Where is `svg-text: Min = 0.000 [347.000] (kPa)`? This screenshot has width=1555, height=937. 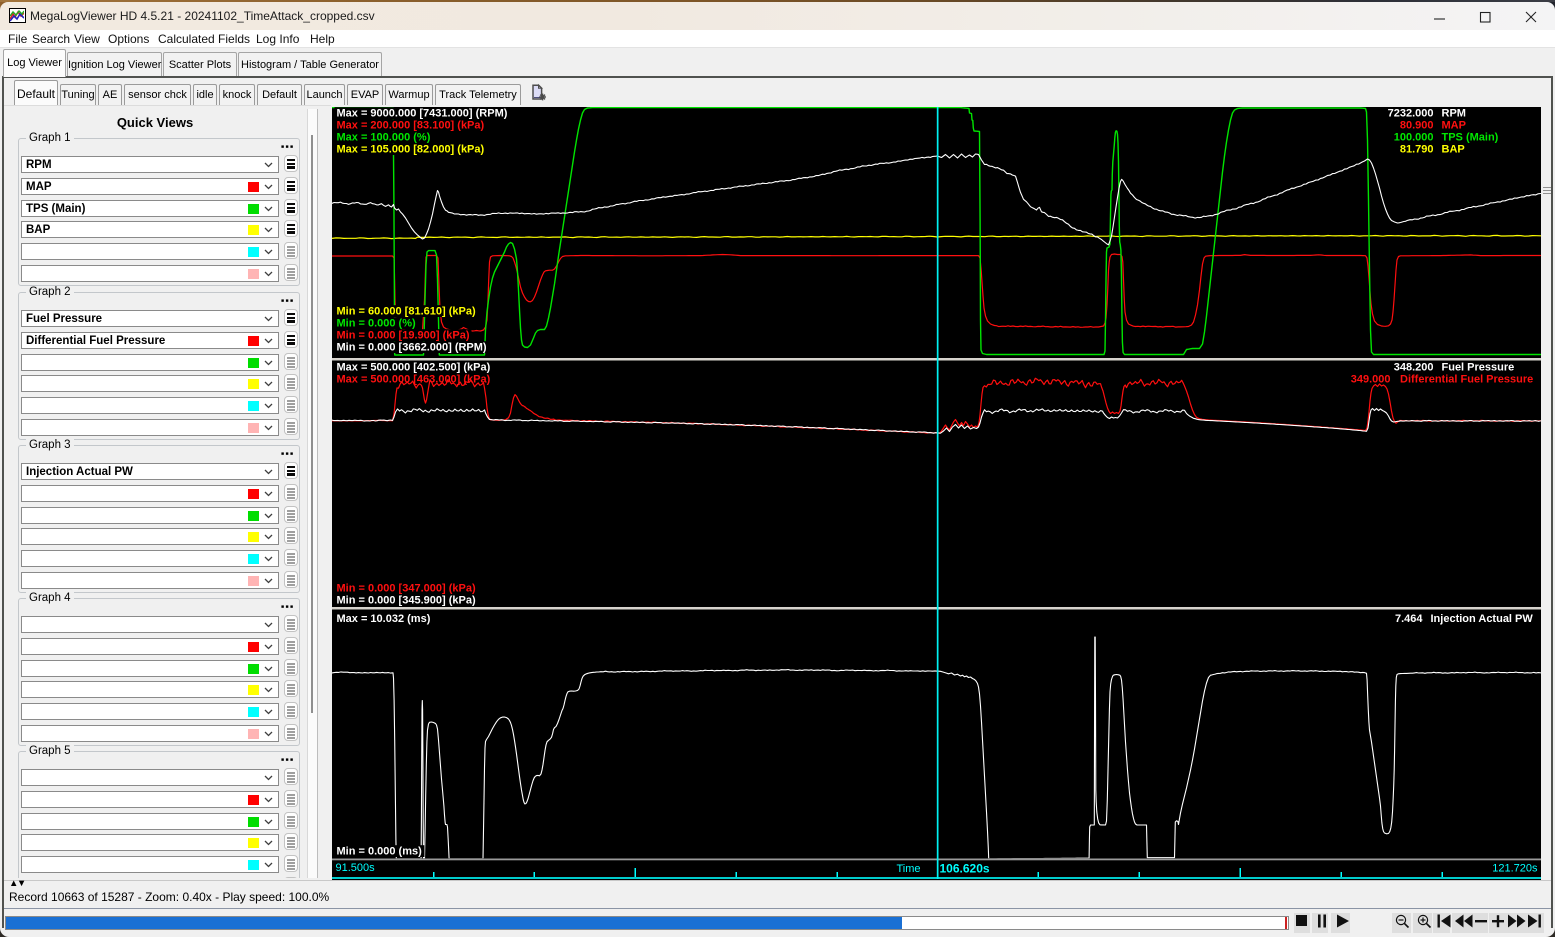
svg-text: Min = 0.000 [347.000] (kPa) is located at coordinates (405, 589).